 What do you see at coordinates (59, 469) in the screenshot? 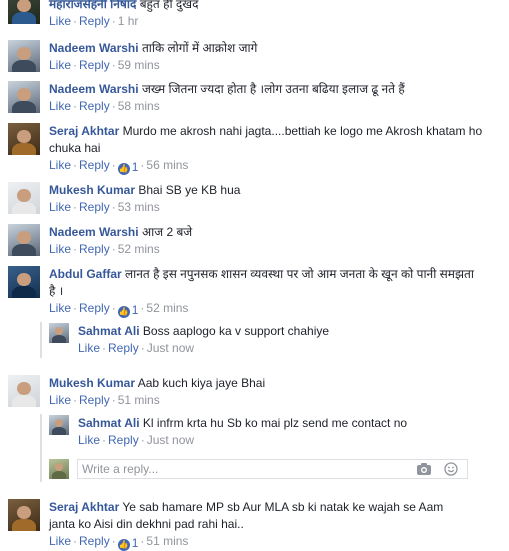
I see `current-user-avatar` at bounding box center [59, 469].